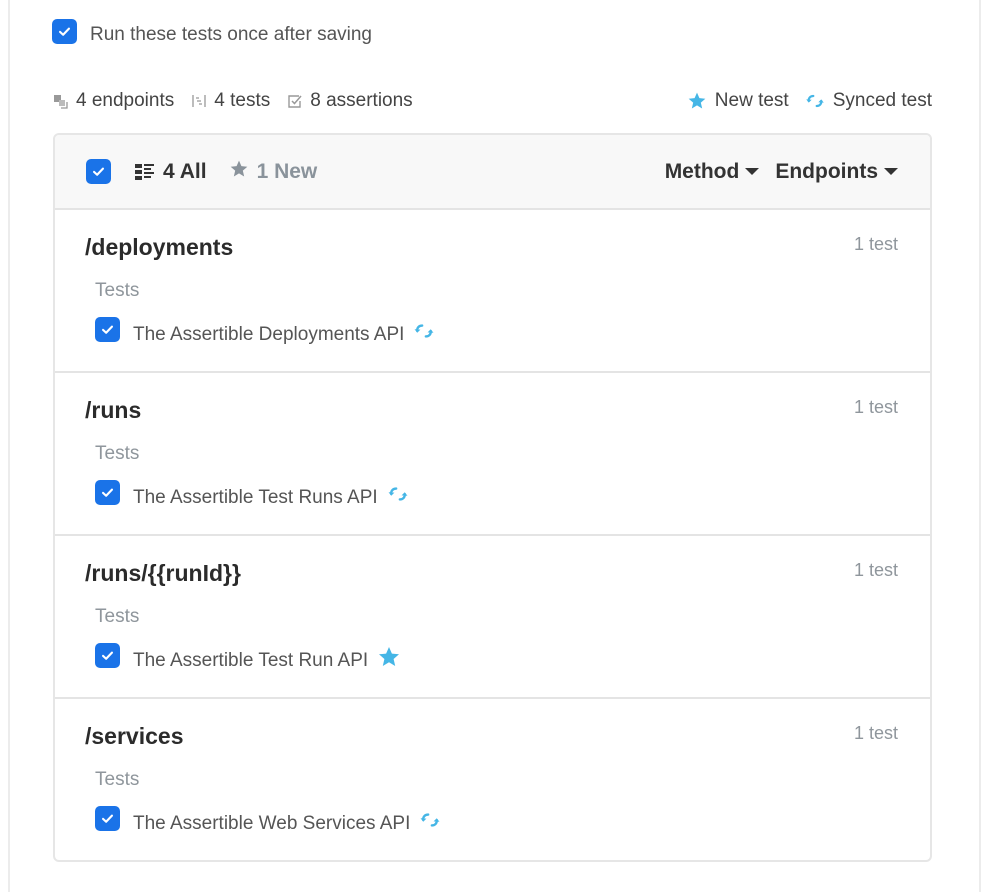  I want to click on legend: New test Synced test, so click(801, 101).